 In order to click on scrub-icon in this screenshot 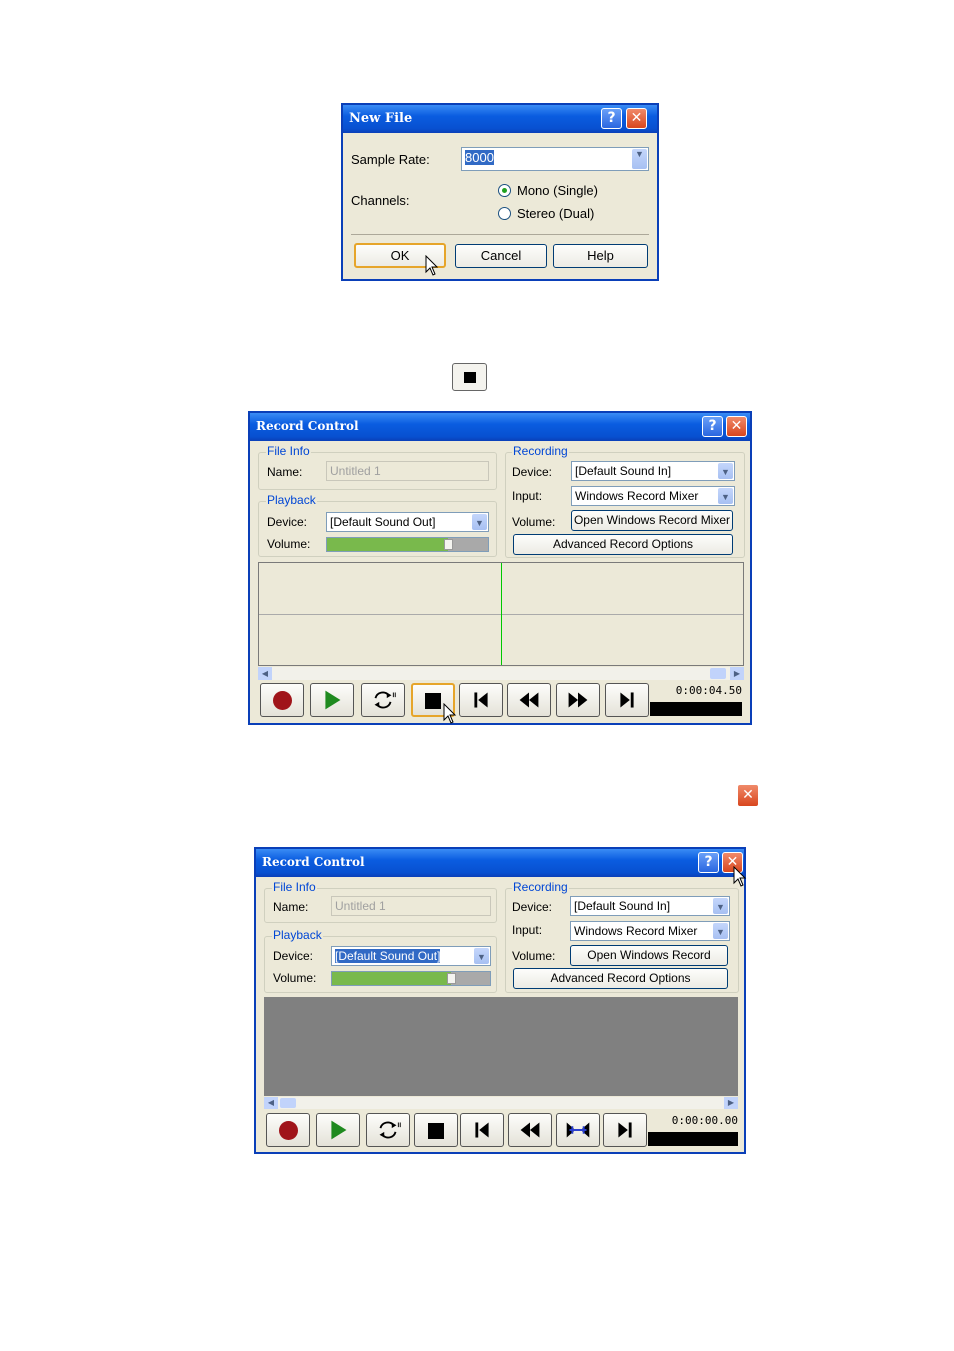, I will do `click(578, 1130)`.